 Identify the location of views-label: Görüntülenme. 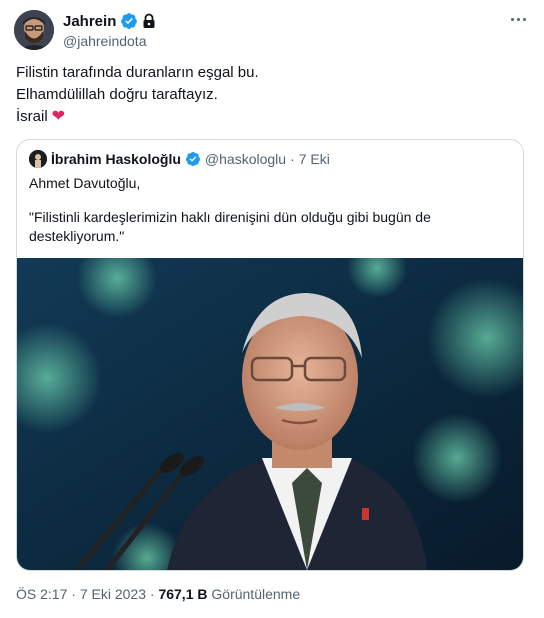
(256, 594).